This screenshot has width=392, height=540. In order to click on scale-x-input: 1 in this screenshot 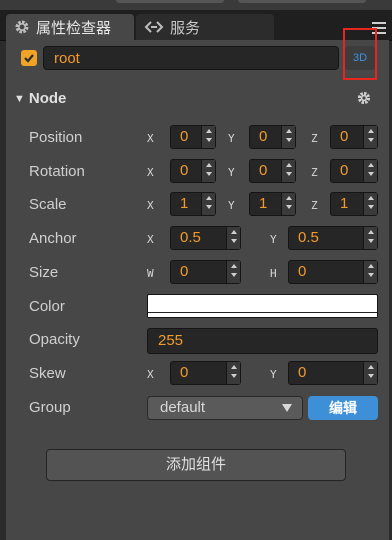, I will do `click(193, 204)`.